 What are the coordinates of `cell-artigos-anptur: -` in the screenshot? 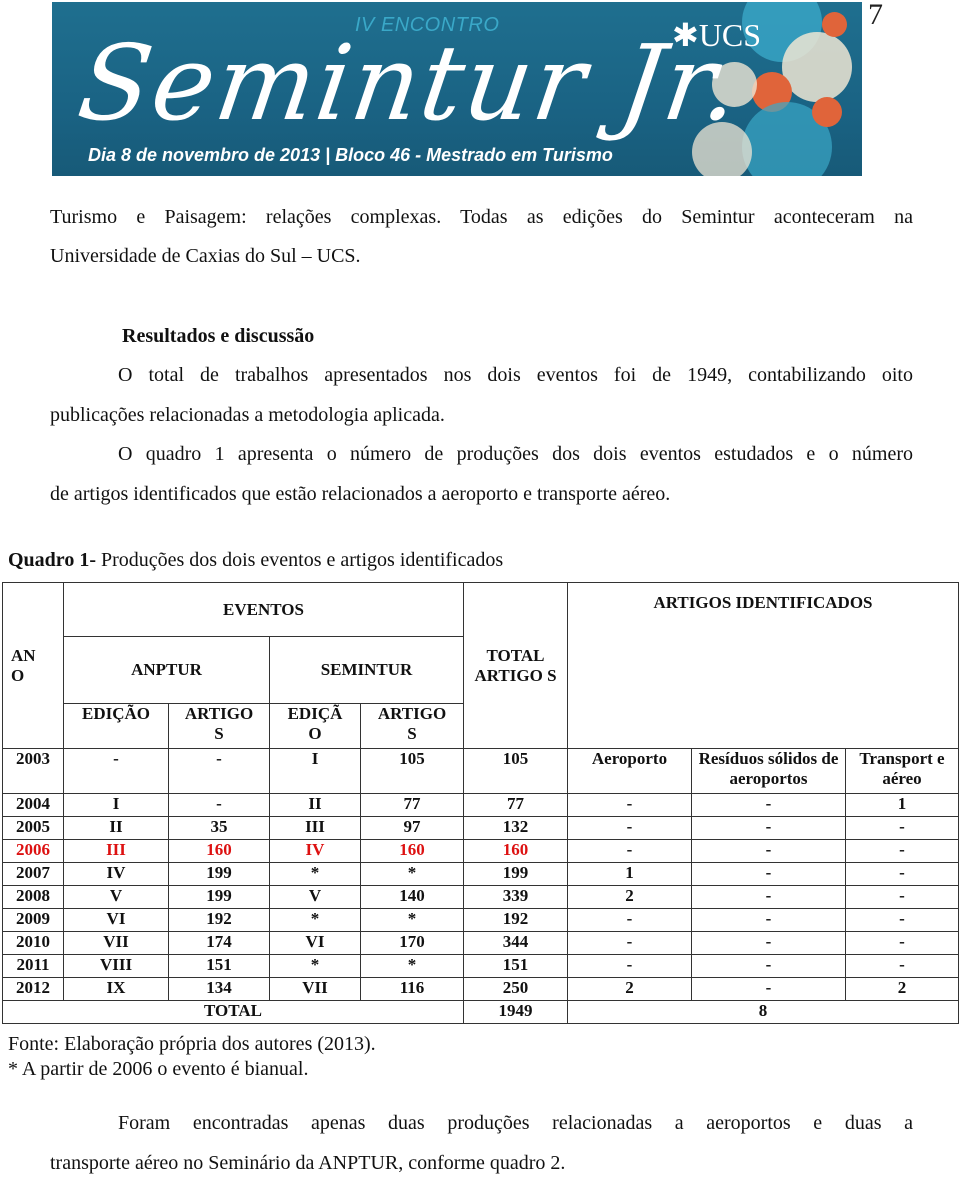 It's located at (219, 805).